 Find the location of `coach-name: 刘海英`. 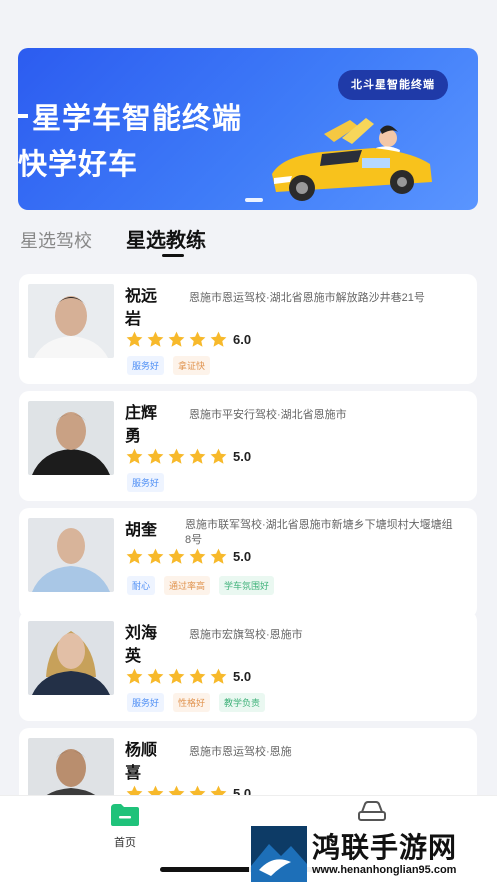

coach-name: 刘海英 is located at coordinates (141, 645).